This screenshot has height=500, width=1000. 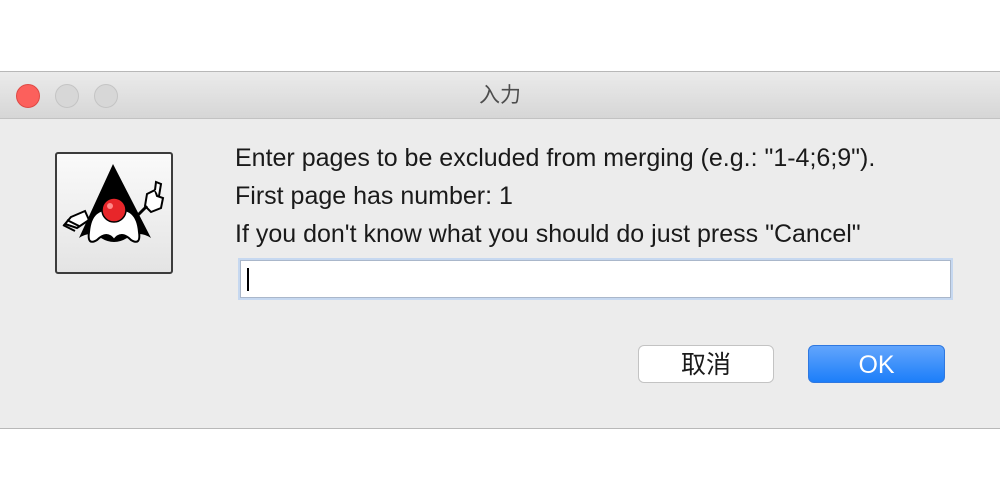 What do you see at coordinates (876, 364) in the screenshot?
I see `ok-button: OK` at bounding box center [876, 364].